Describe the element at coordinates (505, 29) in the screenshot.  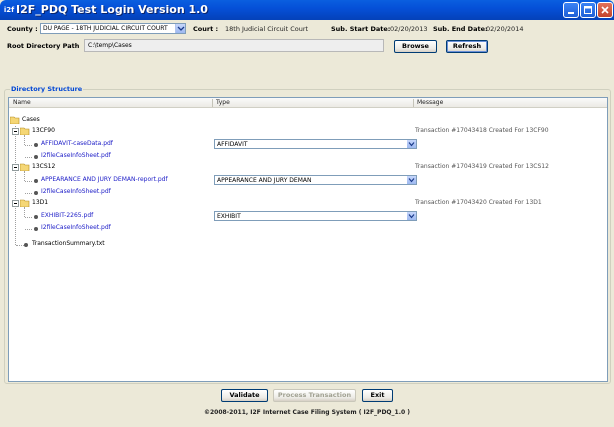
I see `end-date-value: 02/20/2014` at that location.